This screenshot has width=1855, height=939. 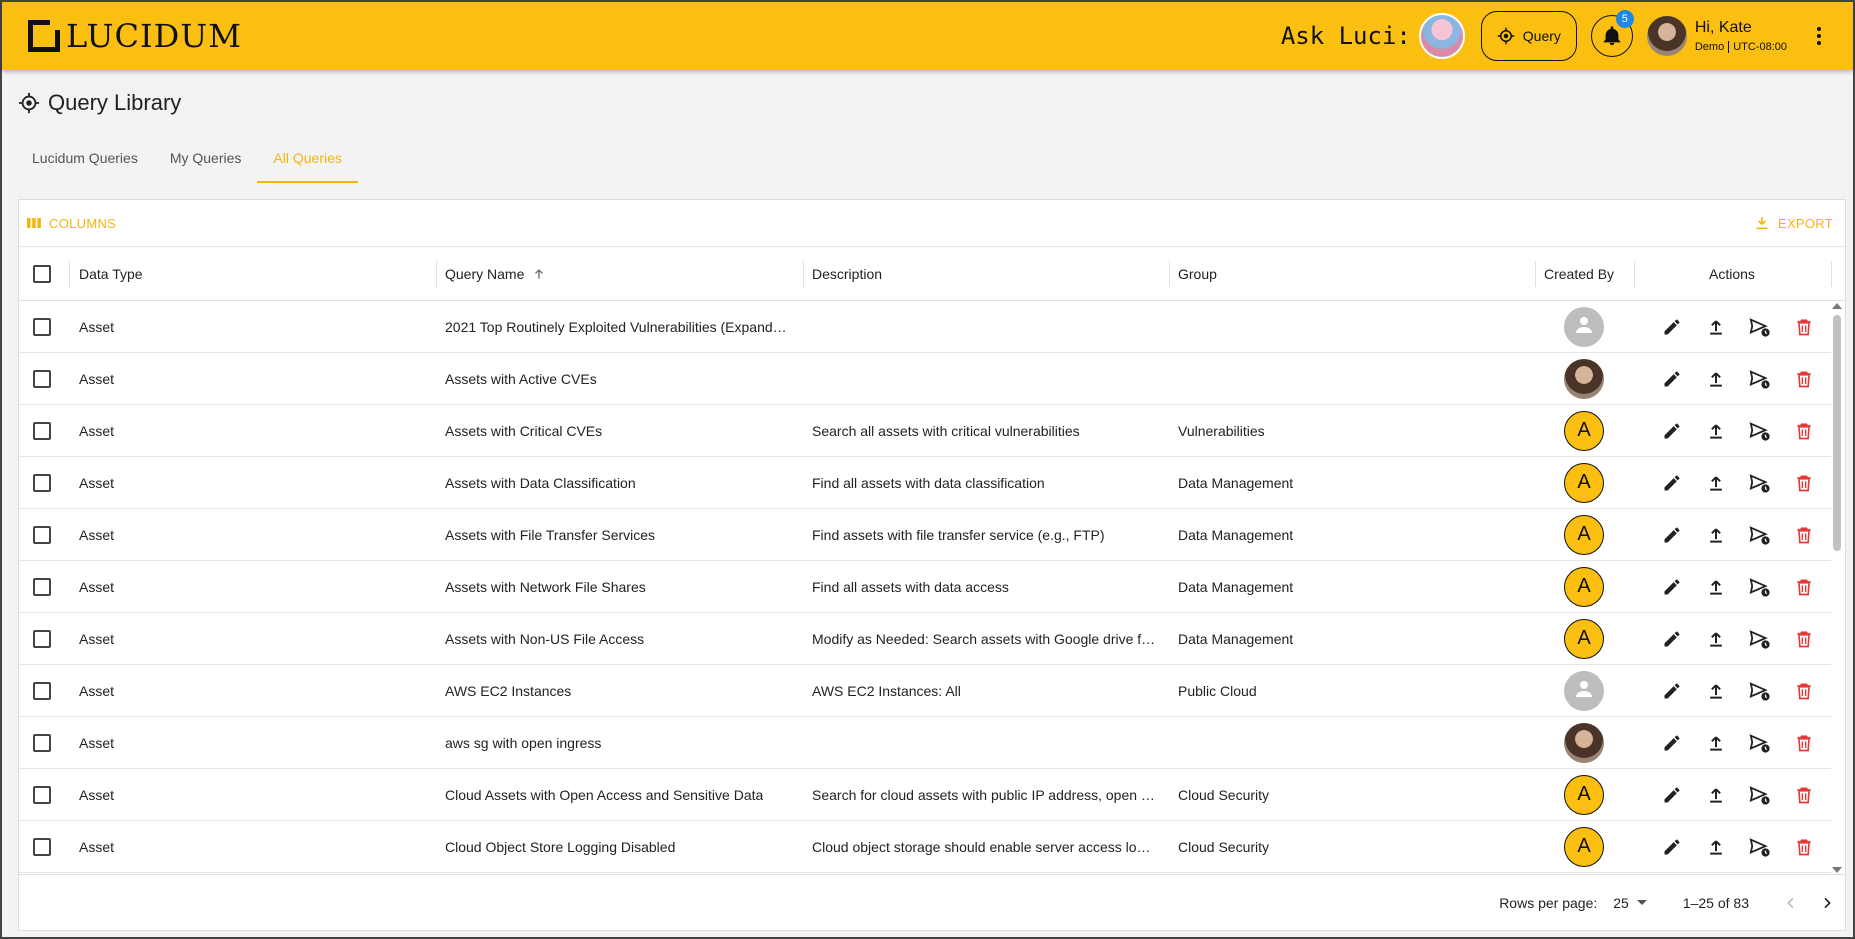 I want to click on table-row: Asset Assets with Active CVEs, so click(x=925, y=379).